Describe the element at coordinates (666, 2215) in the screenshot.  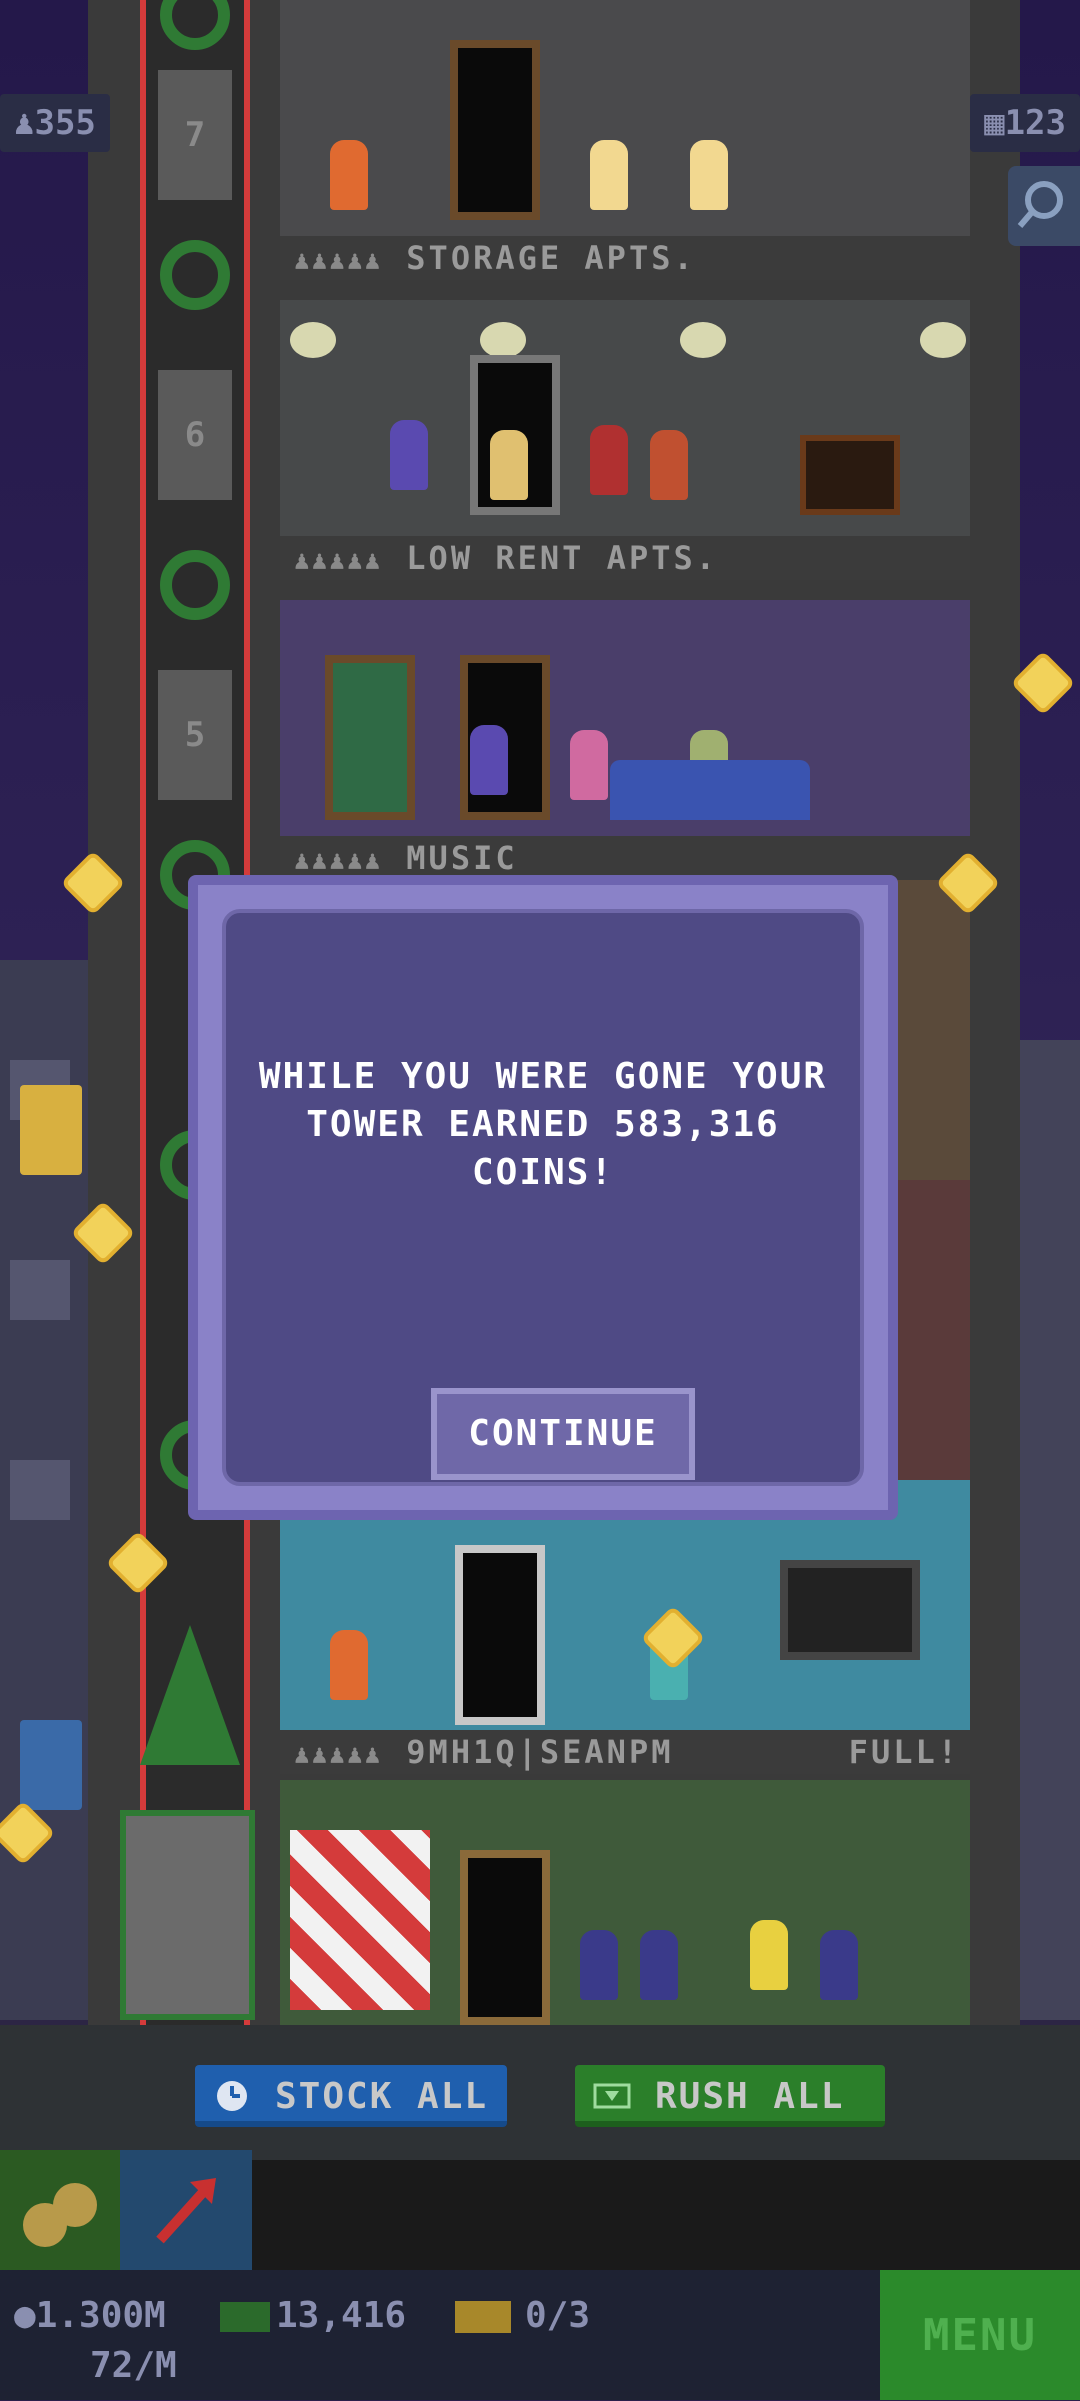
I see `floor-strip` at that location.